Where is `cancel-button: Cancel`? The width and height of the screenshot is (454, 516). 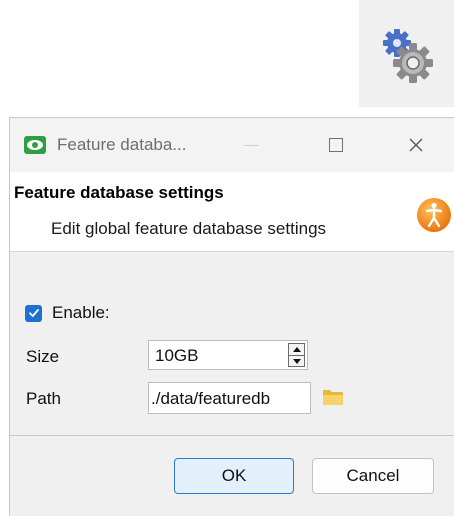 cancel-button: Cancel is located at coordinates (373, 476).